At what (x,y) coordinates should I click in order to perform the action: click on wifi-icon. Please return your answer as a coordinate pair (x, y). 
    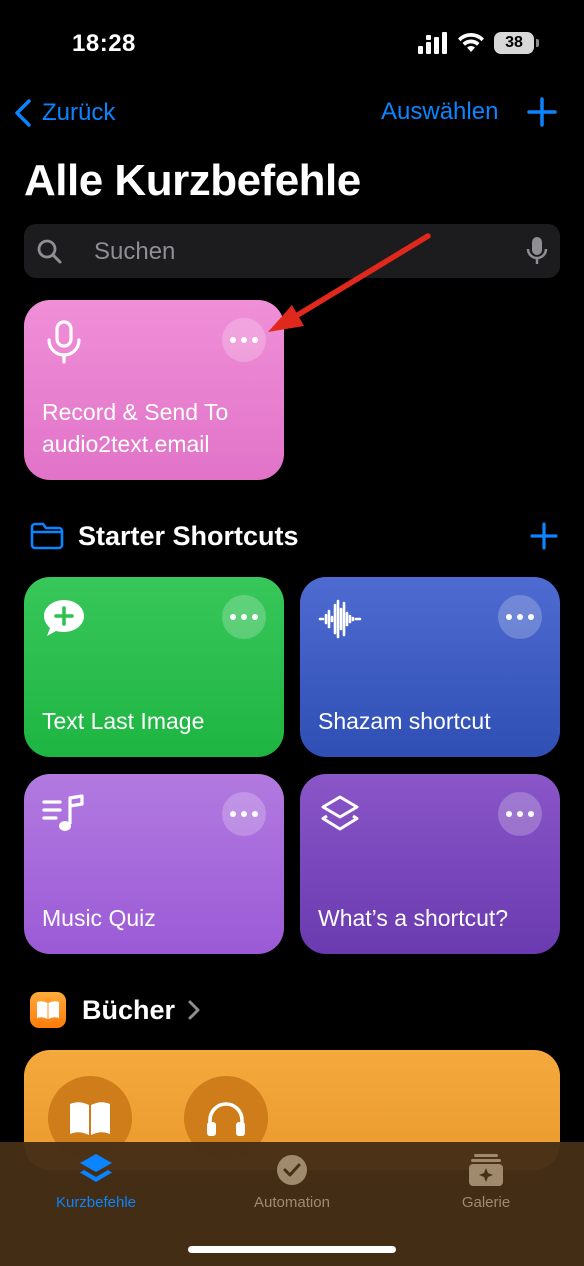
    Looking at the image, I should click on (471, 42).